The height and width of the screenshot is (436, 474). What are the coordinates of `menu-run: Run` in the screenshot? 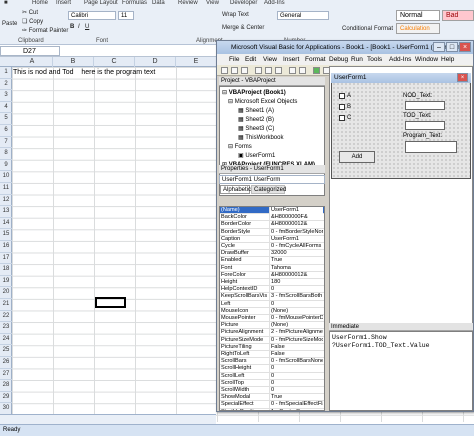 It's located at (357, 59).